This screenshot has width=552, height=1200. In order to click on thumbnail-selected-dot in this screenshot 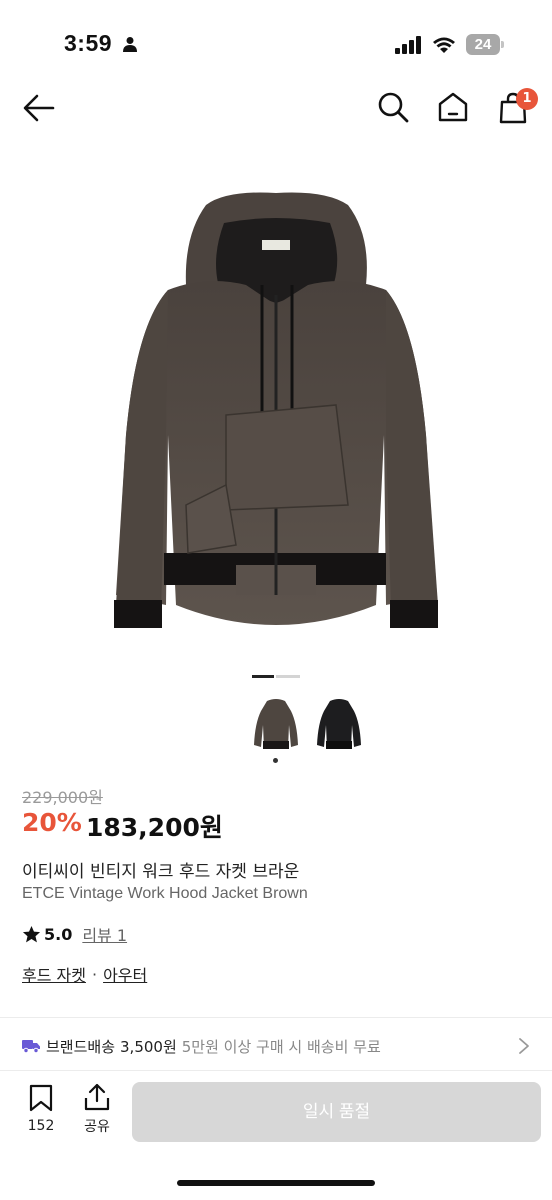, I will do `click(275, 760)`.